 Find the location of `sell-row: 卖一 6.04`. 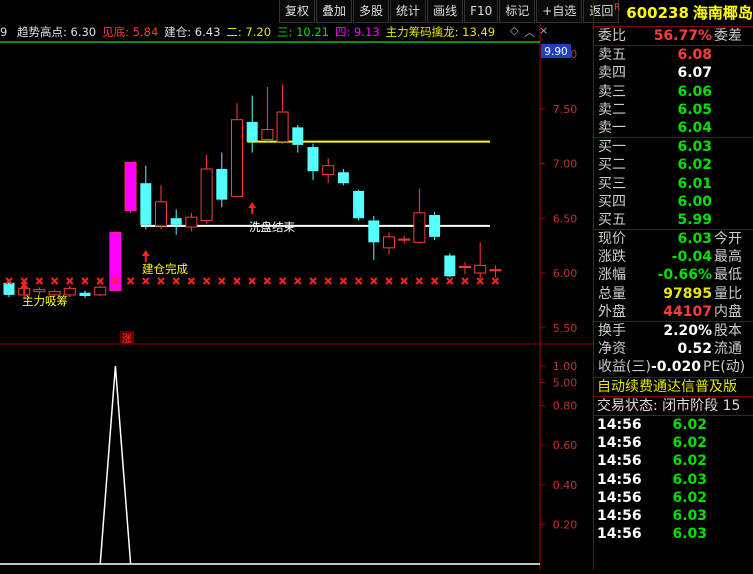

sell-row: 卖一 6.04 is located at coordinates (673, 128).